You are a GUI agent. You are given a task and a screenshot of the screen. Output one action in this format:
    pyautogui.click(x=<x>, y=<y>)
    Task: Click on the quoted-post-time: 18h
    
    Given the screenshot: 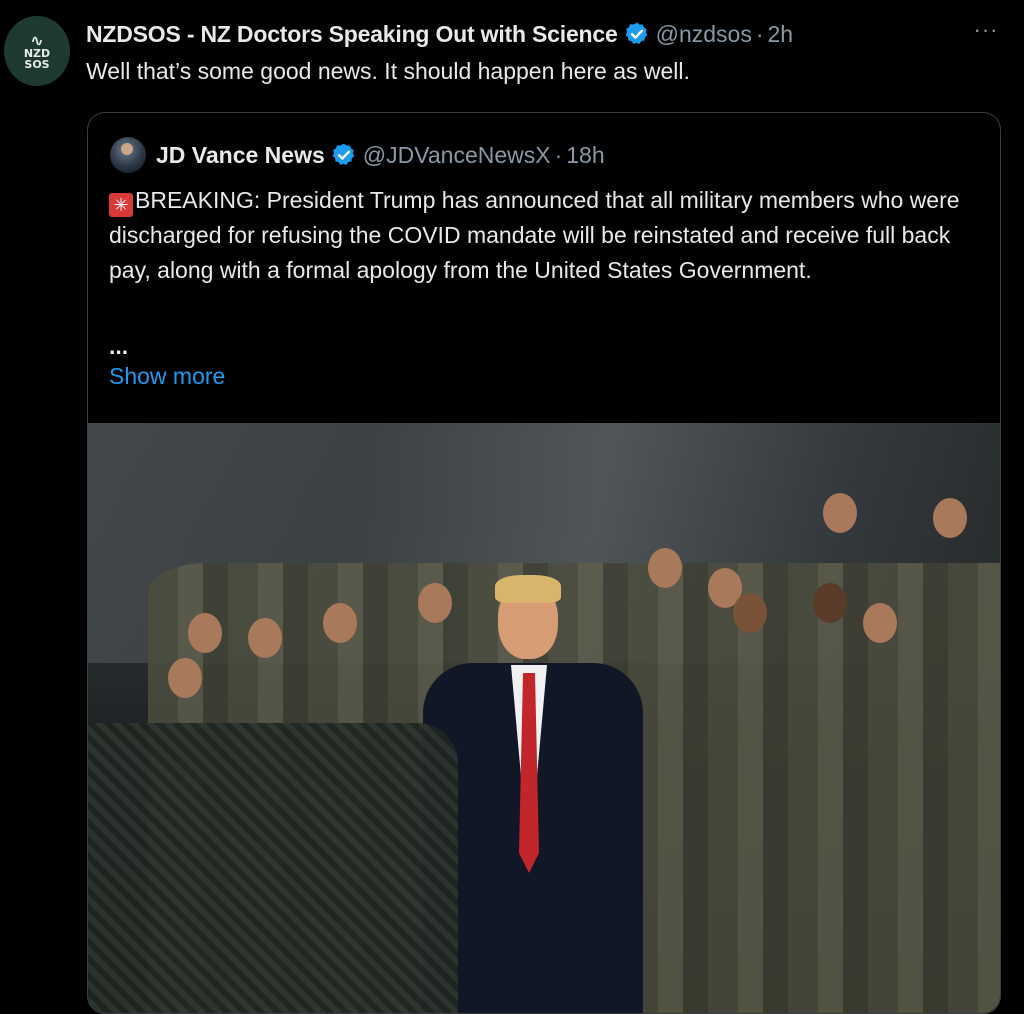 What is the action you would take?
    pyautogui.click(x=585, y=155)
    